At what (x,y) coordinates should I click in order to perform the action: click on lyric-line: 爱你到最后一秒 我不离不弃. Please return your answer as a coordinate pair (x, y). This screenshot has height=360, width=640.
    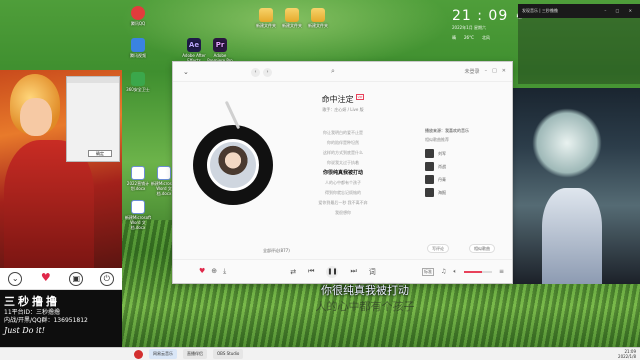
    Looking at the image, I should click on (343, 203).